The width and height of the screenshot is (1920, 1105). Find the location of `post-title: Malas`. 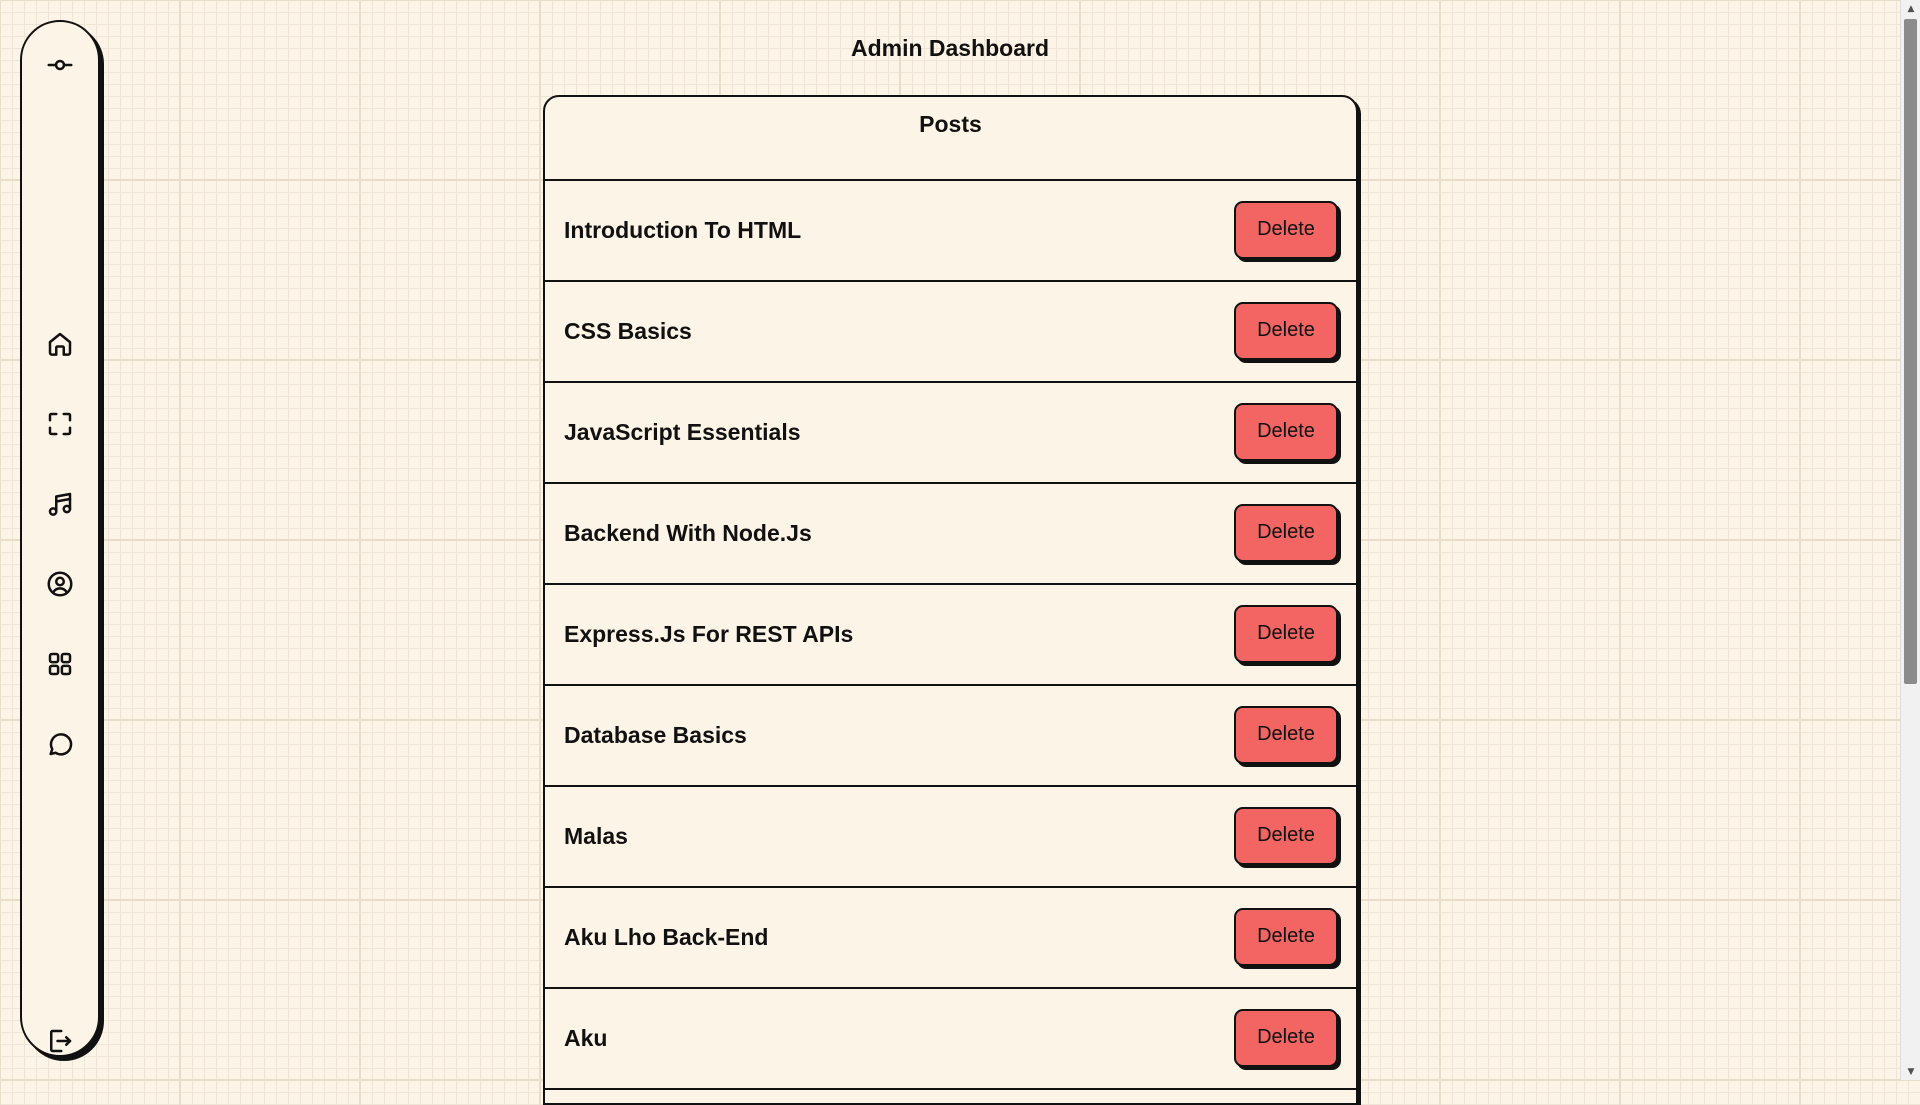

post-title: Malas is located at coordinates (596, 836).